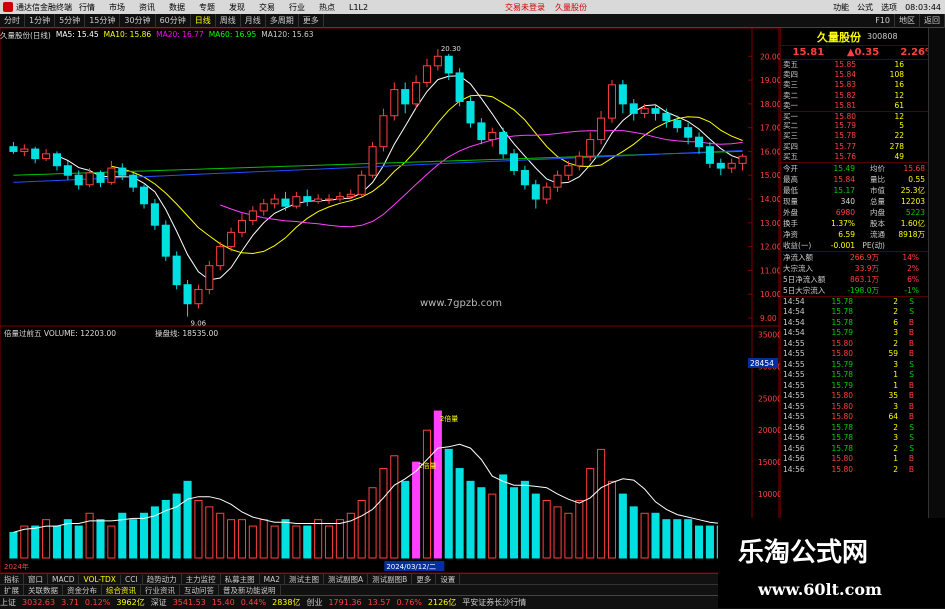  I want to click on main-menu: 行情 市场 资讯 数据 专题 发现 交易 行业 热点 L1L2, so click(223, 7).